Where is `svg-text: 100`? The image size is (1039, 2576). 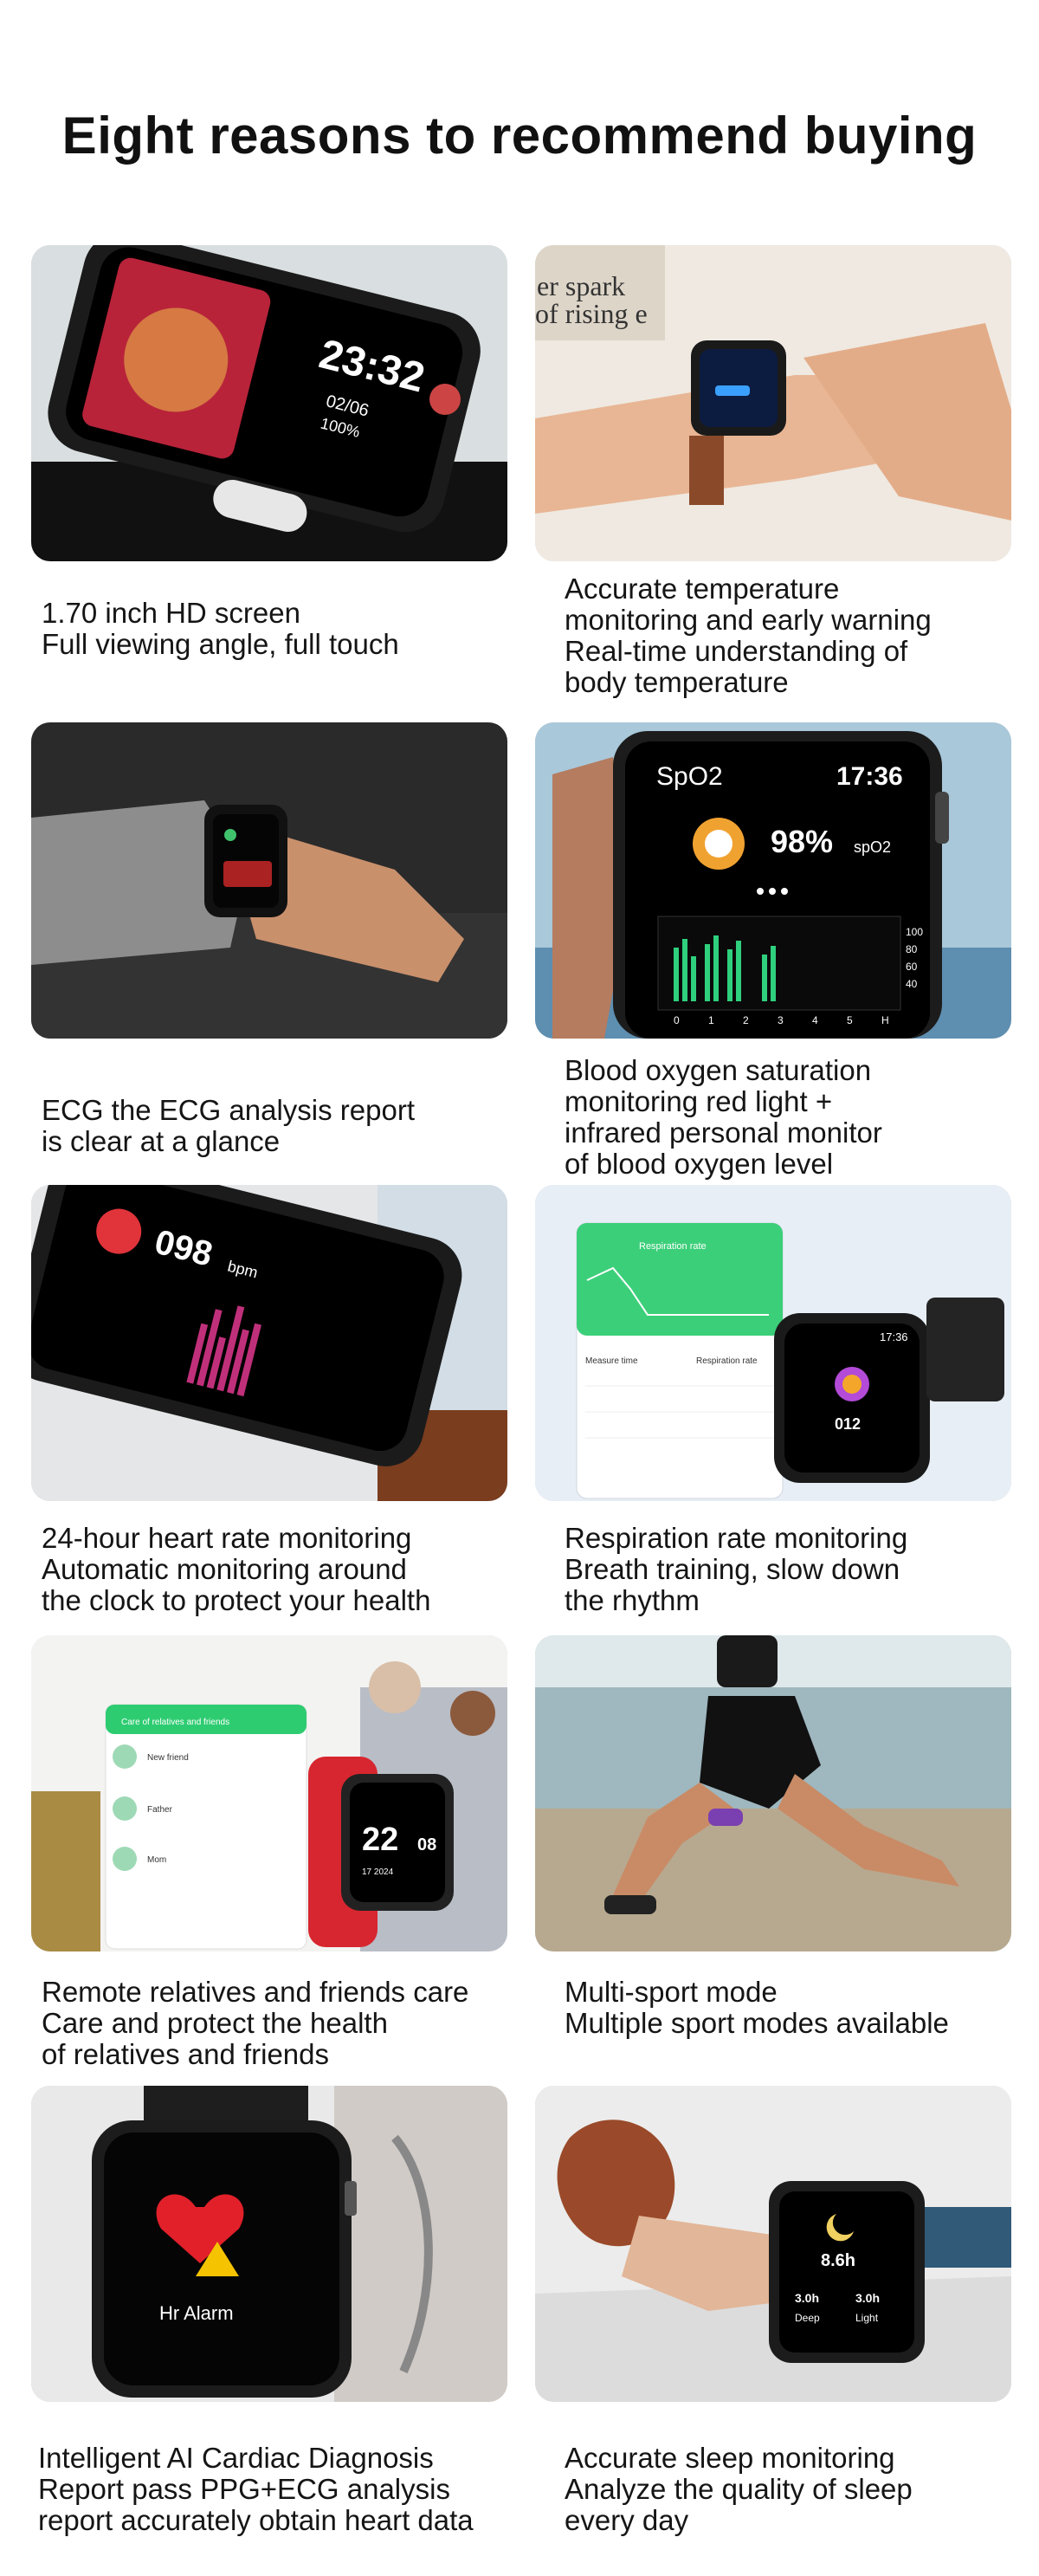
svg-text: 100 is located at coordinates (914, 932).